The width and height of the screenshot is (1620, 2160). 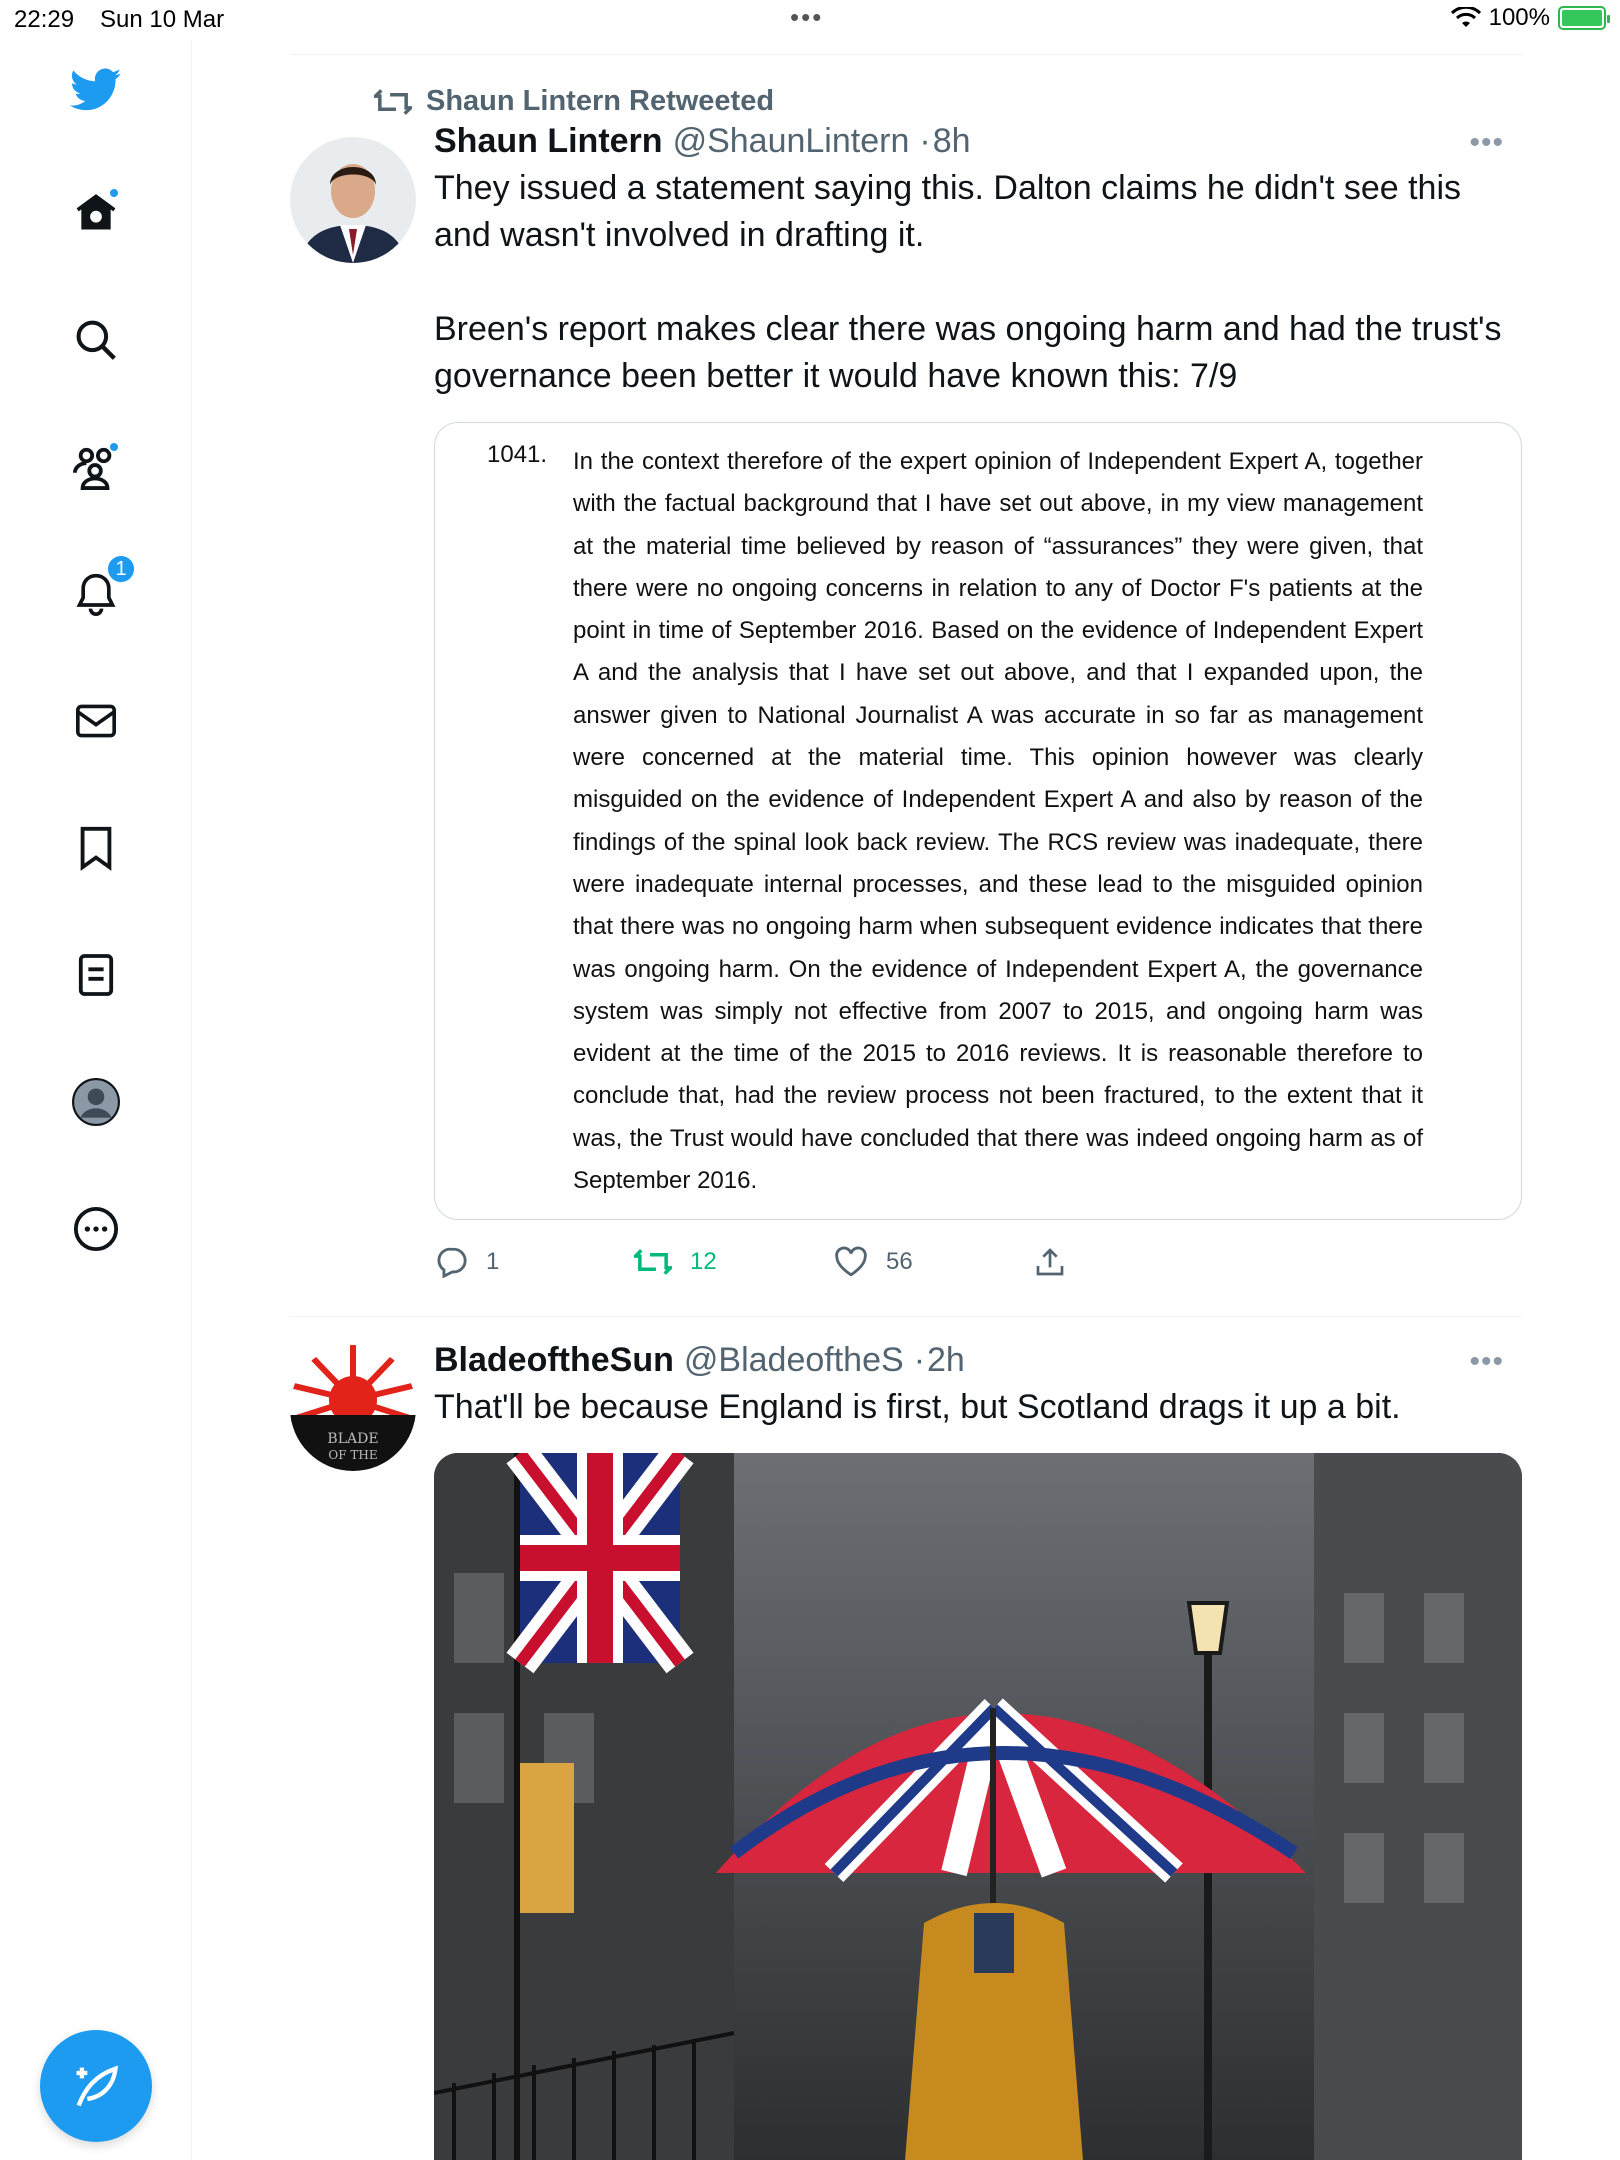 What do you see at coordinates (899, 1261) in the screenshot?
I see `like-count: 56` at bounding box center [899, 1261].